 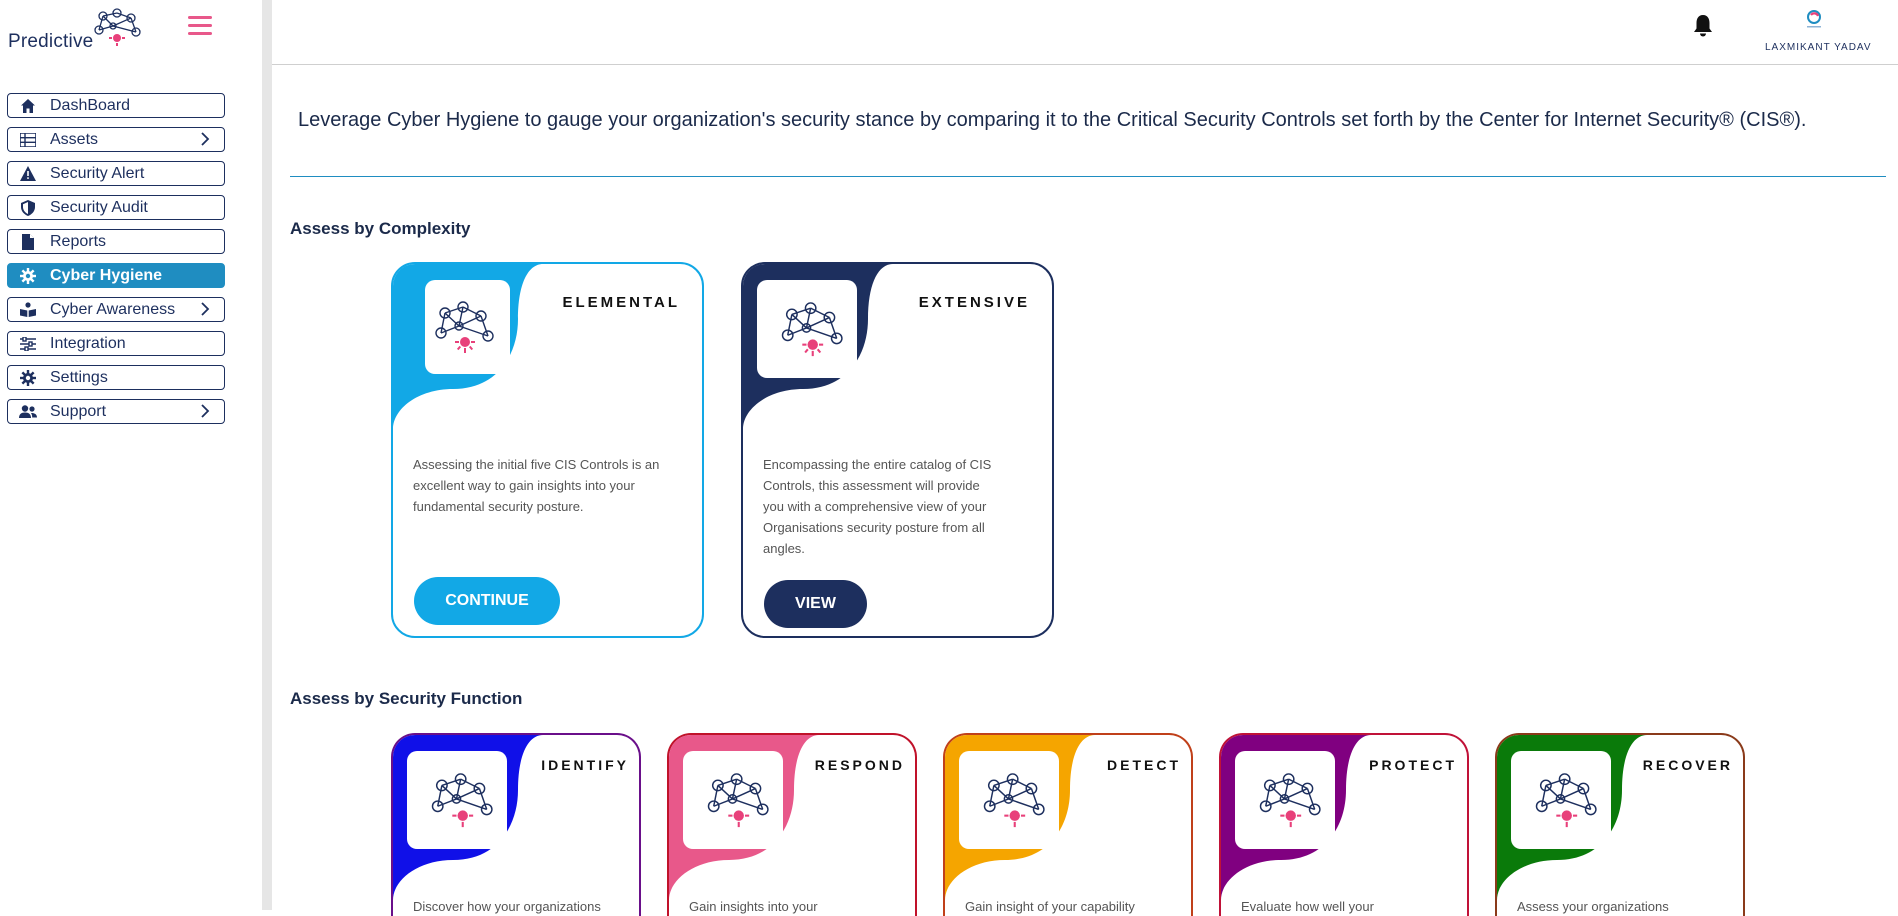 I want to click on card-description: Gain insight of your capability, so click(x=1050, y=906).